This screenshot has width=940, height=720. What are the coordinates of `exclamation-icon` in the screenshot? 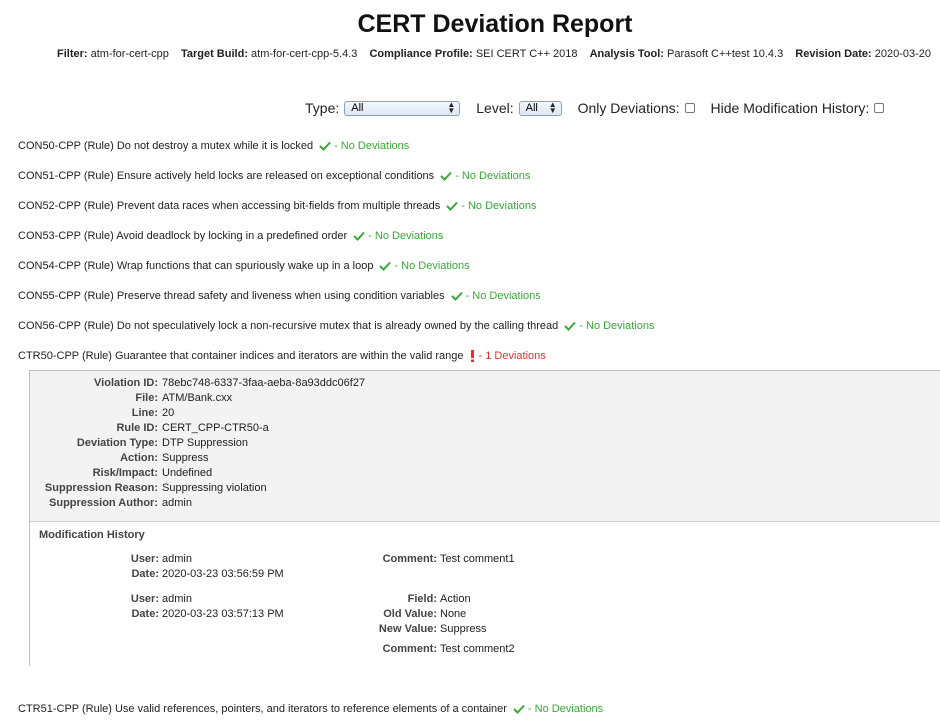 It's located at (472, 356).